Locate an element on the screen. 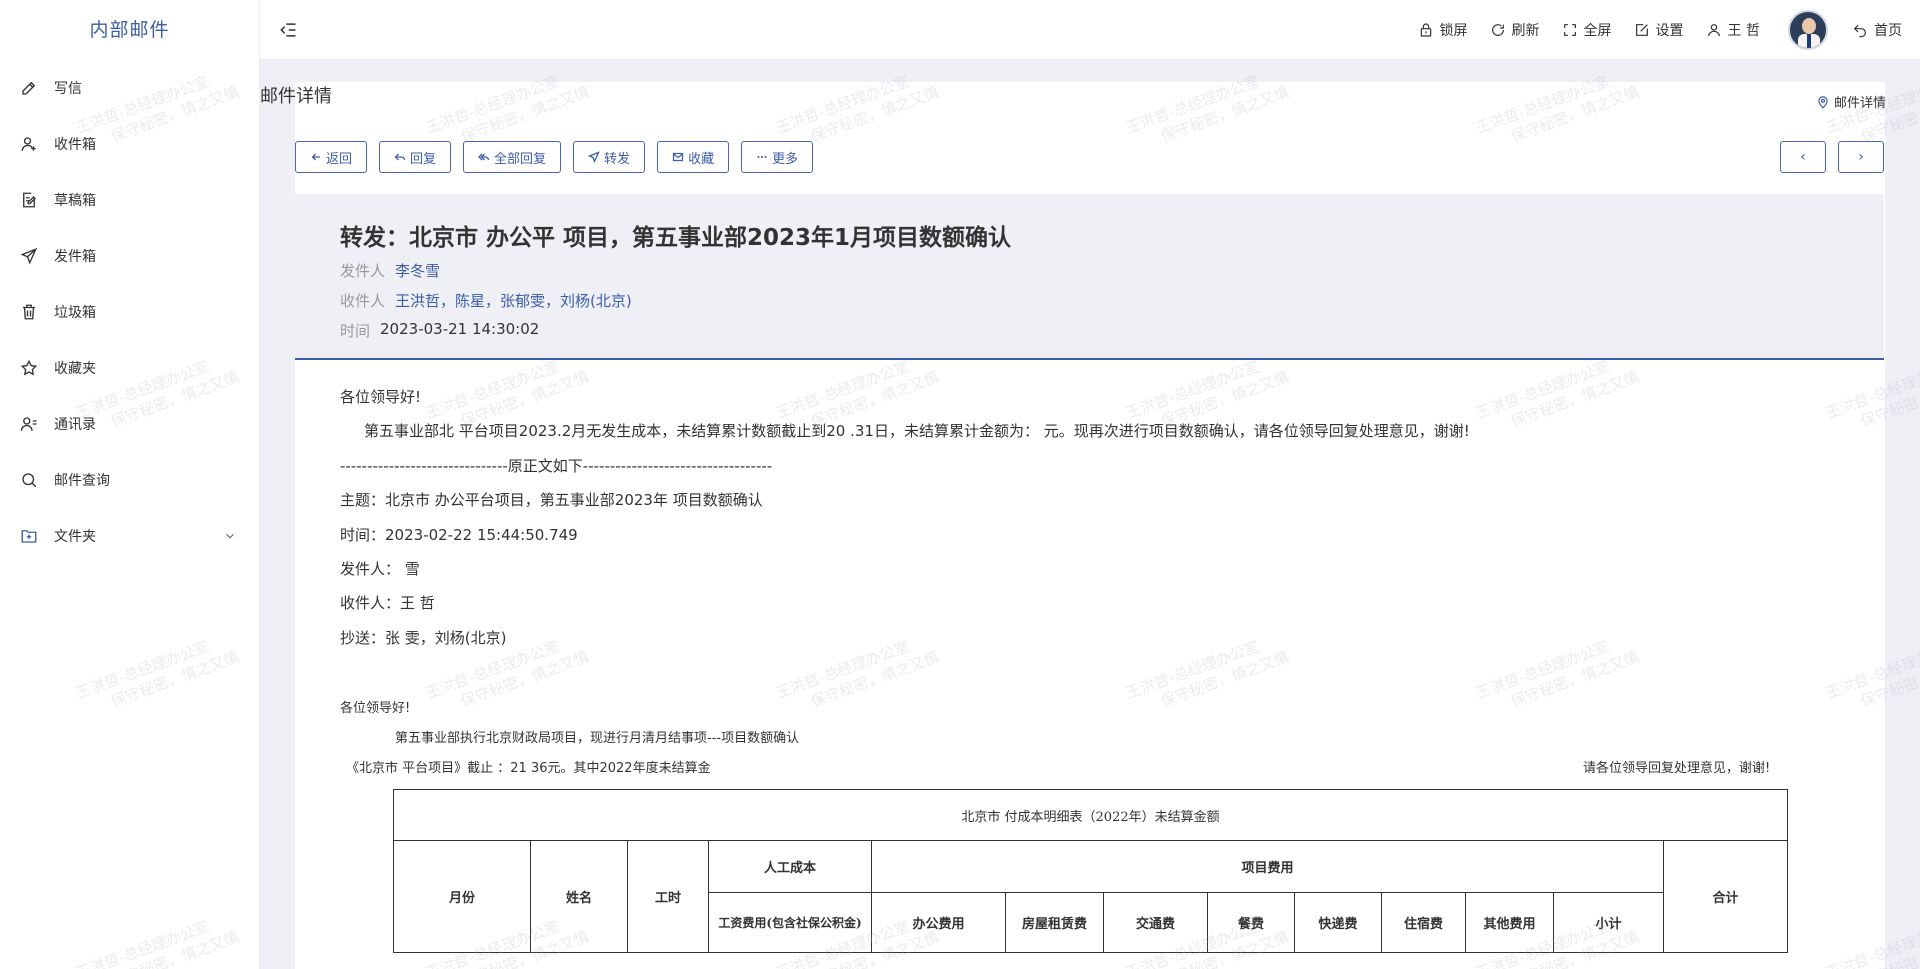 The image size is (1920, 969). col-office: 办公费用 is located at coordinates (938, 922).